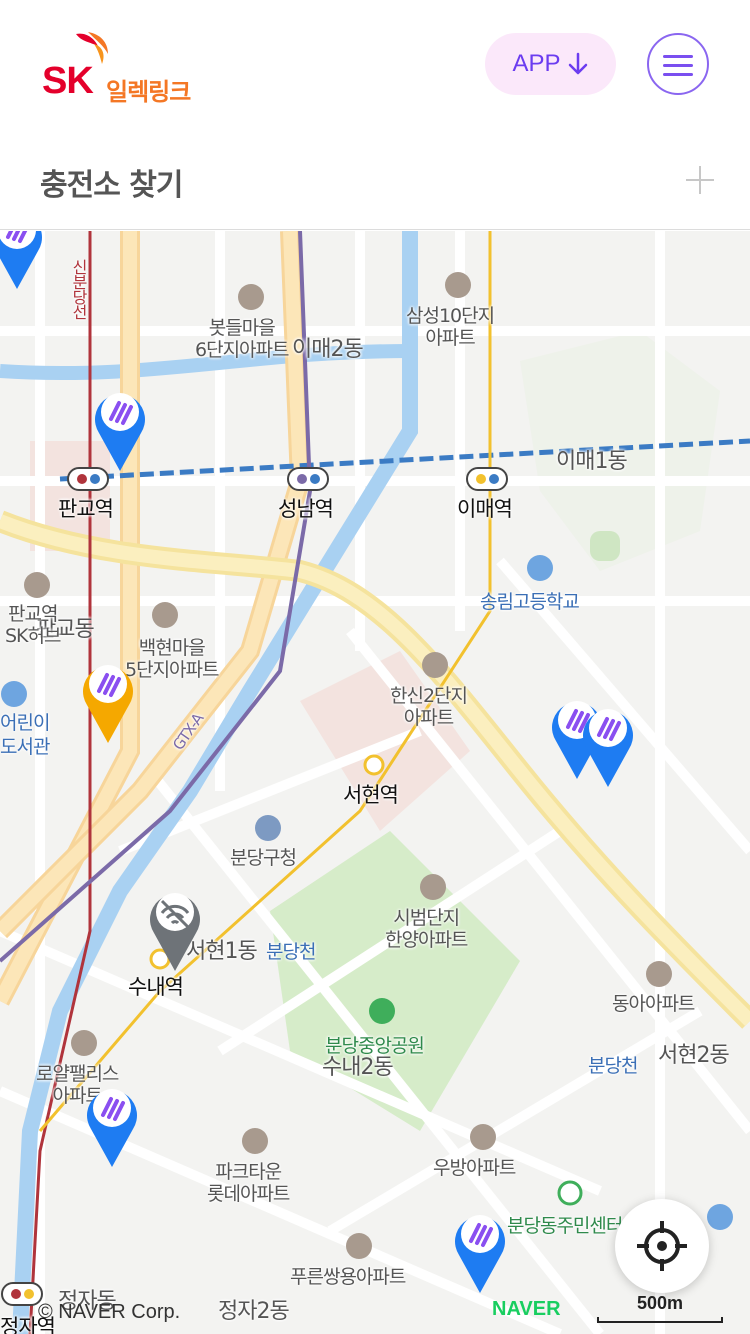 The width and height of the screenshot is (750, 1334). I want to click on logo-brand-text: SK, so click(68, 81).